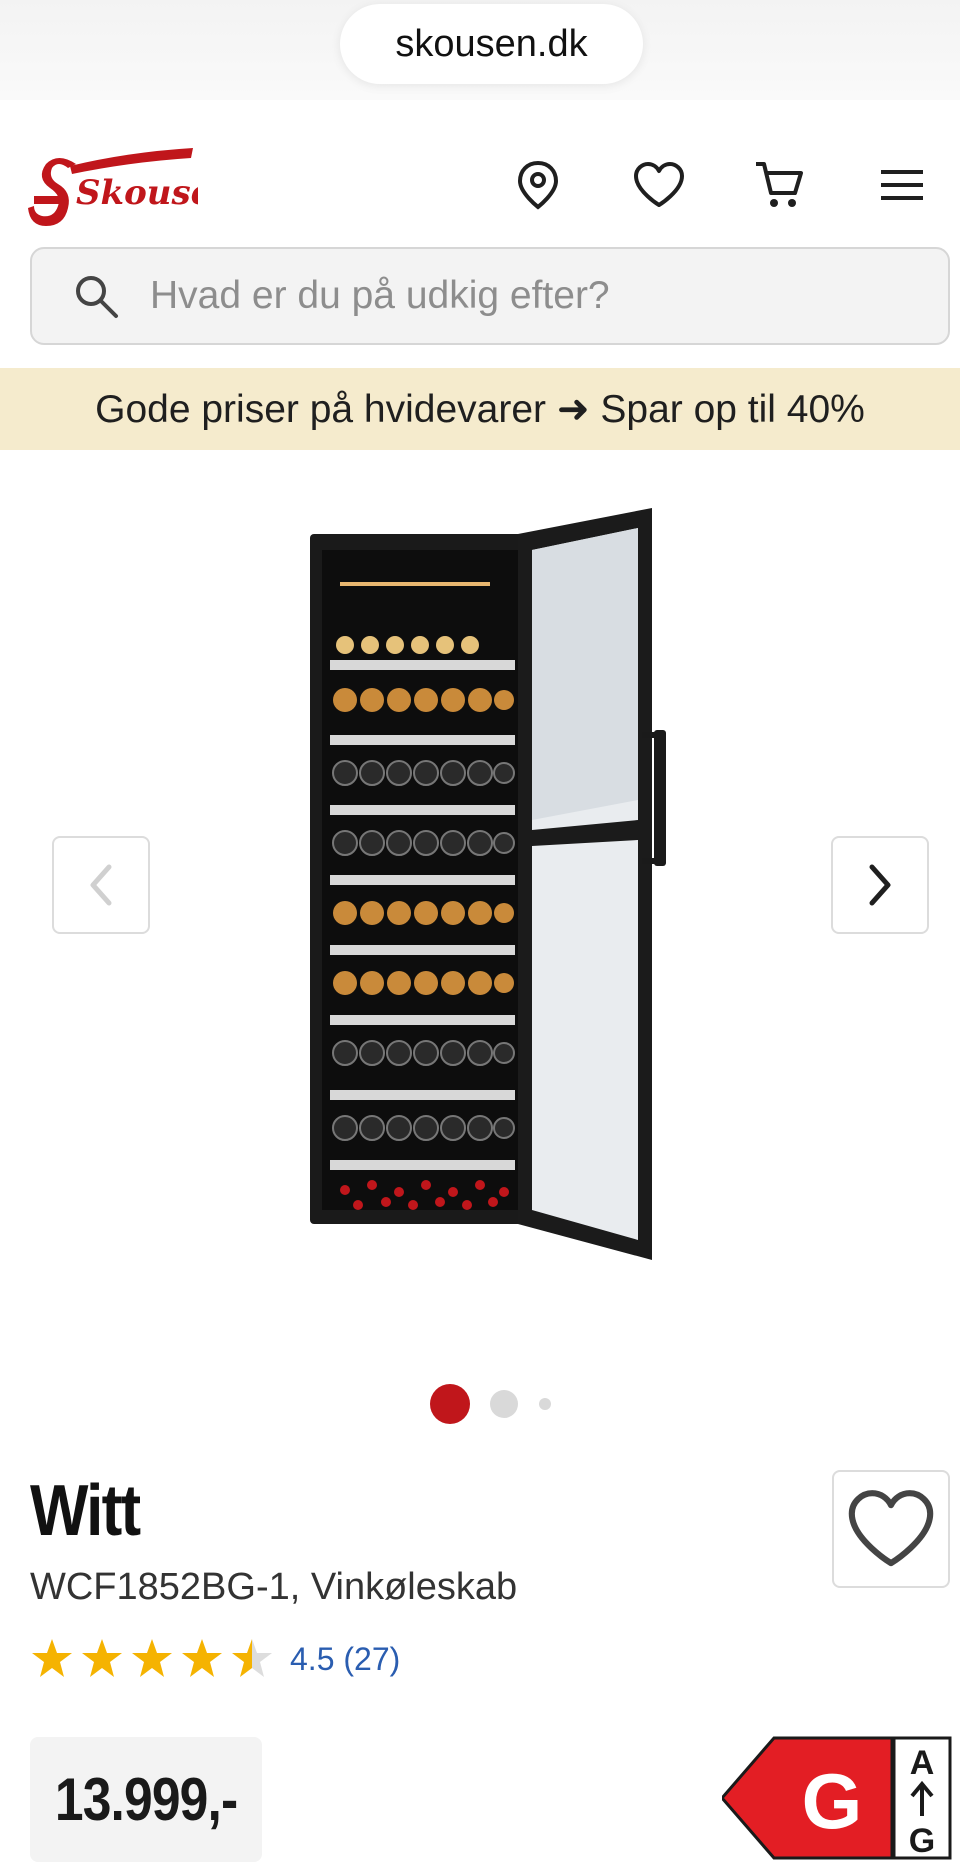 The image size is (960, 1874). What do you see at coordinates (450, 1404) in the screenshot?
I see `pagination-dot-active` at bounding box center [450, 1404].